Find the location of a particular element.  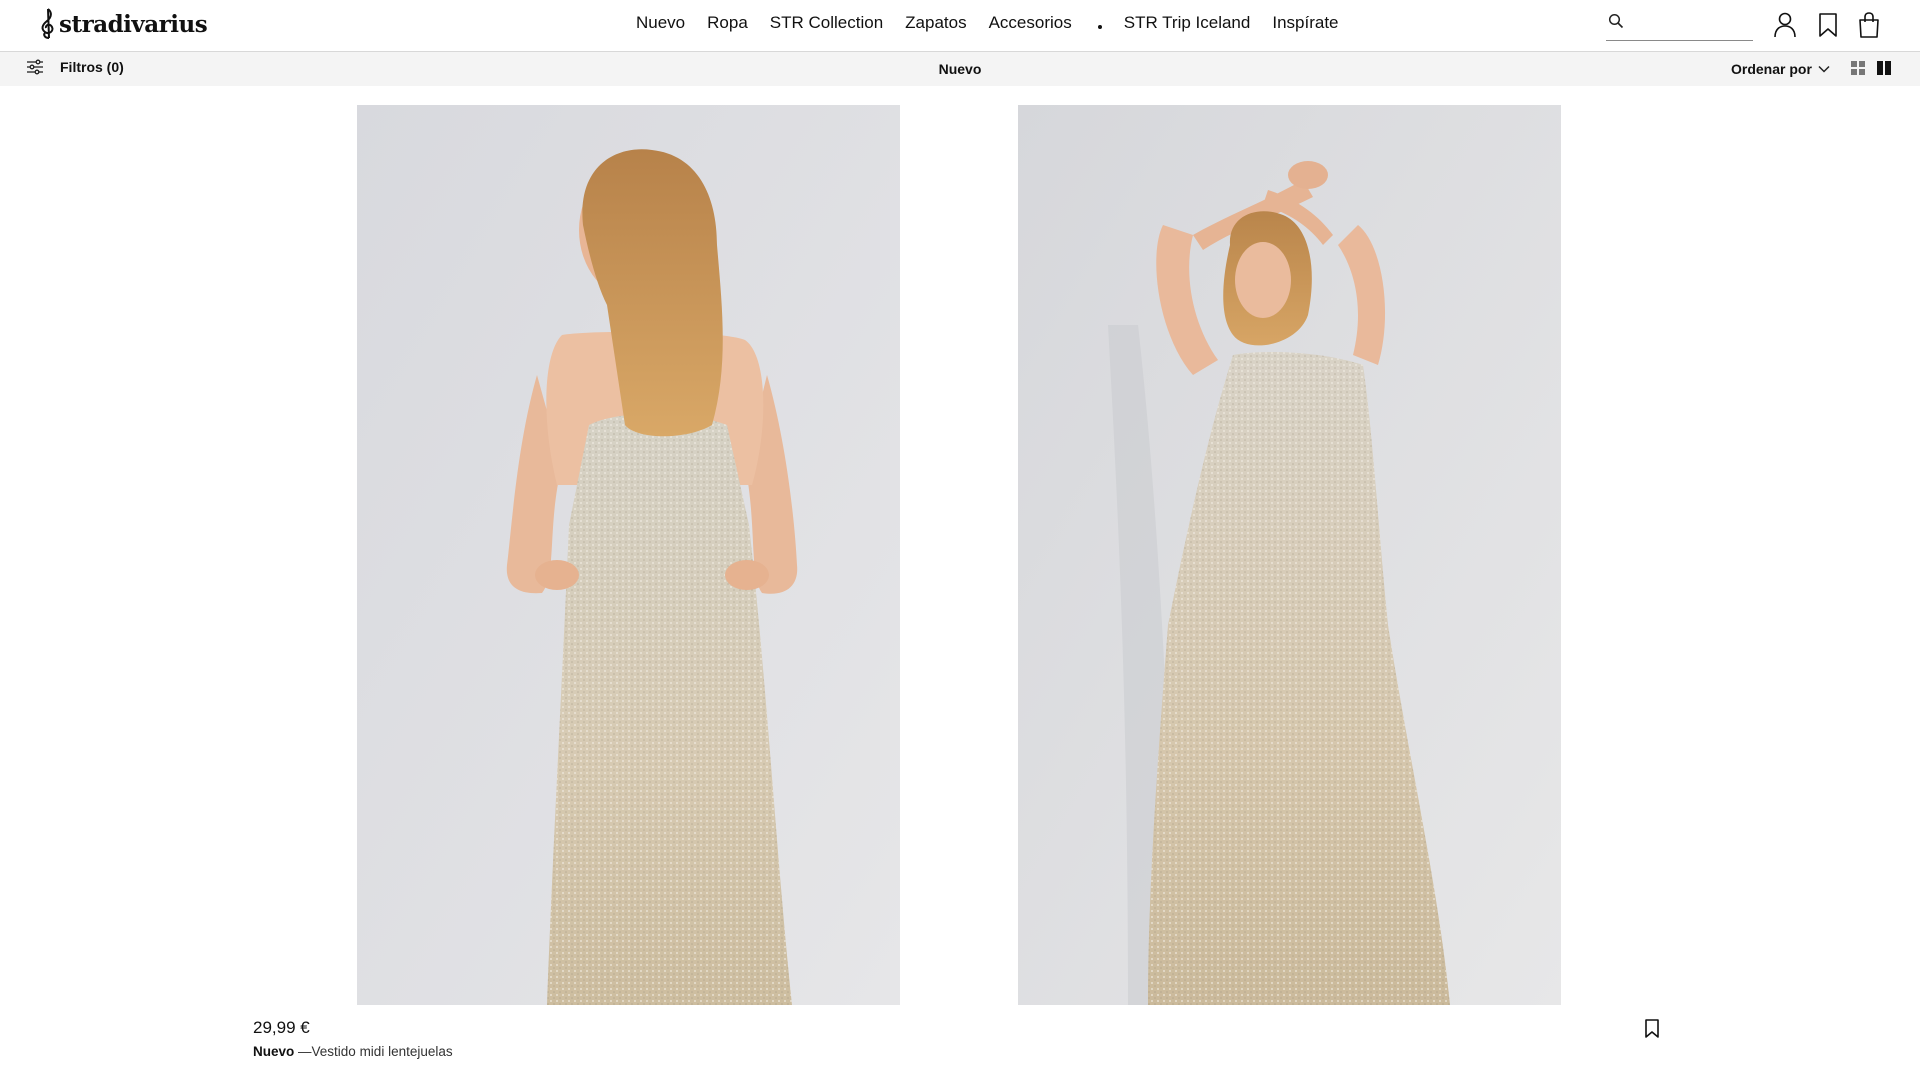

bookmark-icon is located at coordinates (1828, 25).